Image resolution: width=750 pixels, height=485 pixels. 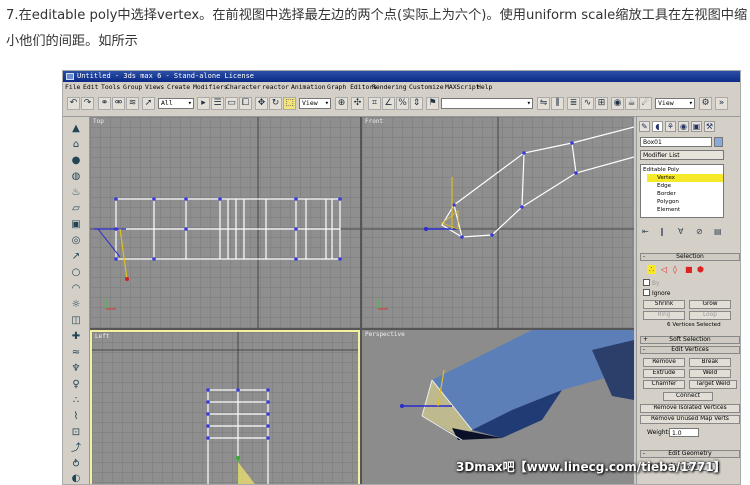 What do you see at coordinates (275, 103) in the screenshot?
I see `rotate-icon: ↻` at bounding box center [275, 103].